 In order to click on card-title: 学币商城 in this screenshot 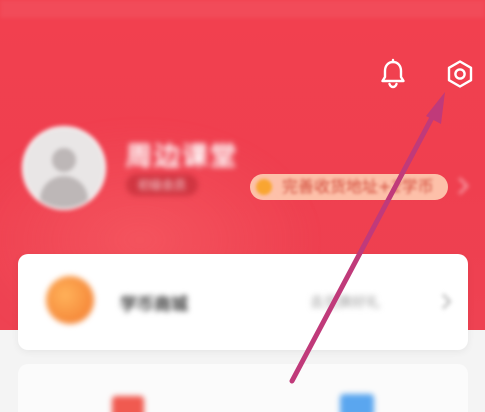, I will do `click(154, 305)`.